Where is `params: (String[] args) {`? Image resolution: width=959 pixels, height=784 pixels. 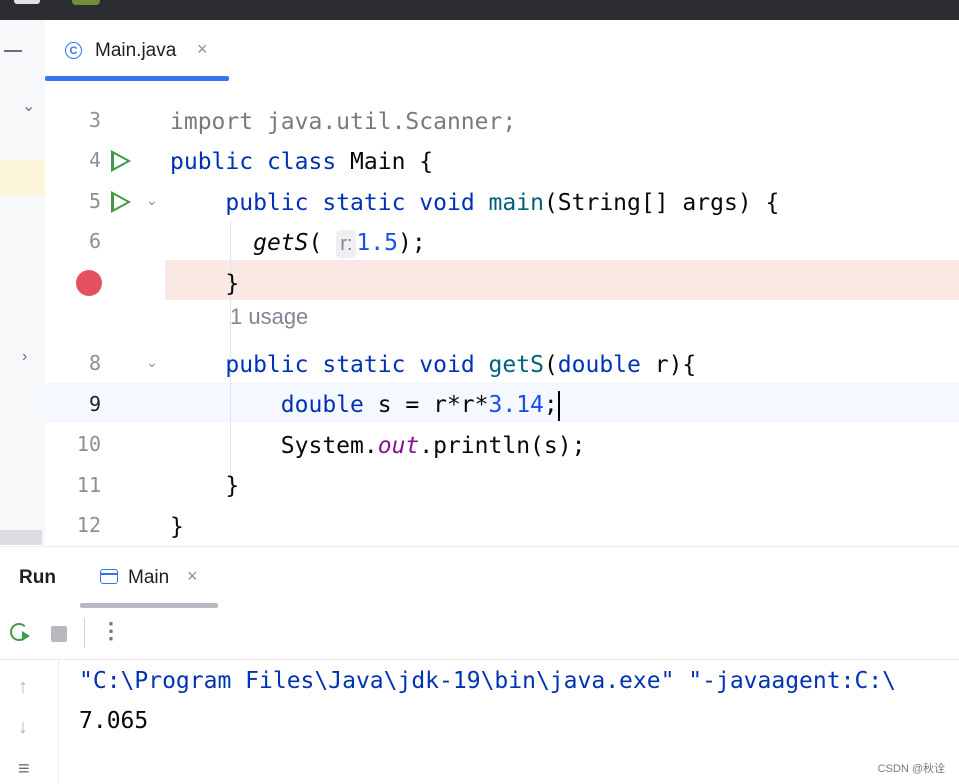
params: (String[] args) { is located at coordinates (661, 203).